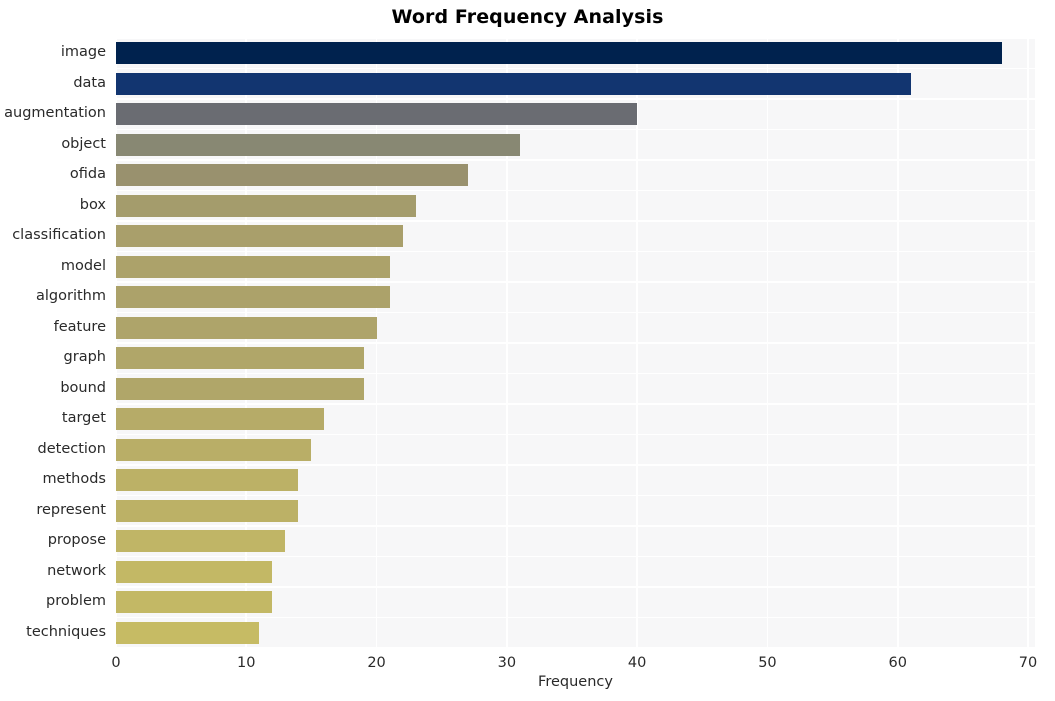 The image size is (1055, 701). Describe the element at coordinates (507, 663) in the screenshot. I see `x-tick-label-30: 30` at that location.